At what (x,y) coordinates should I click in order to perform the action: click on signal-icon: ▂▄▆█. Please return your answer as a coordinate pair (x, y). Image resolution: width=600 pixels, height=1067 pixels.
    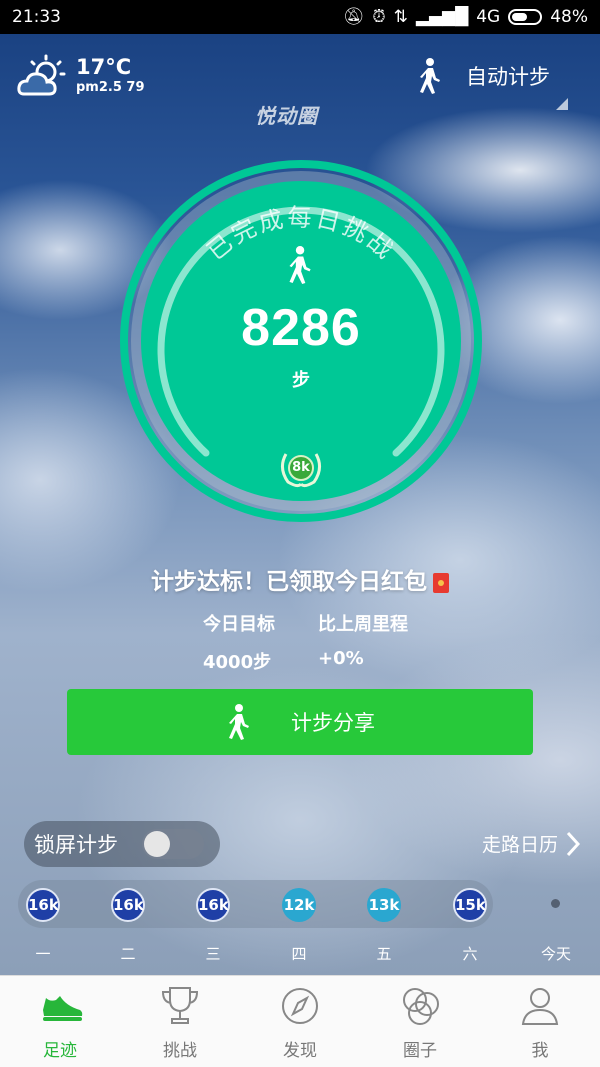
    Looking at the image, I should click on (442, 17).